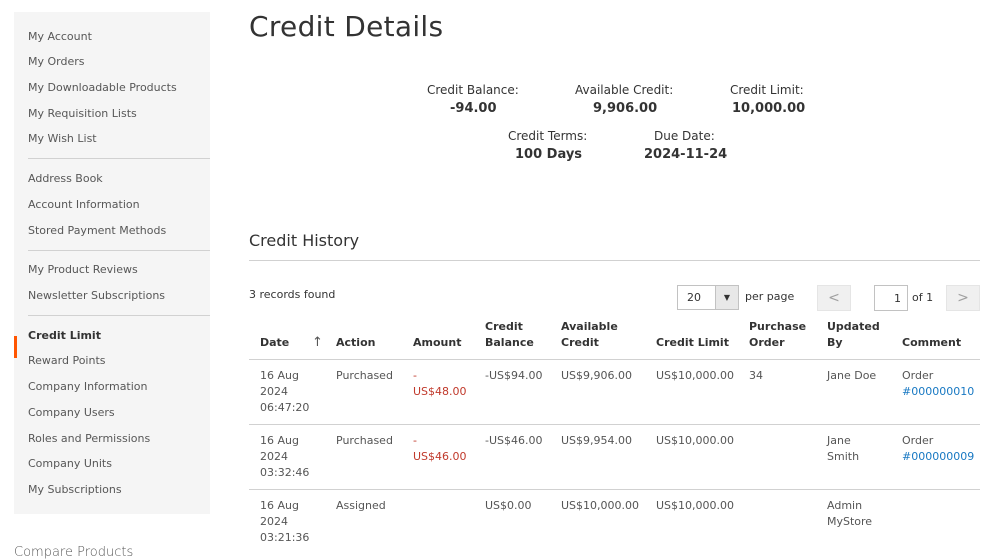 The height and width of the screenshot is (560, 1000). I want to click on cell-comment: Order #000000009, so click(938, 449).